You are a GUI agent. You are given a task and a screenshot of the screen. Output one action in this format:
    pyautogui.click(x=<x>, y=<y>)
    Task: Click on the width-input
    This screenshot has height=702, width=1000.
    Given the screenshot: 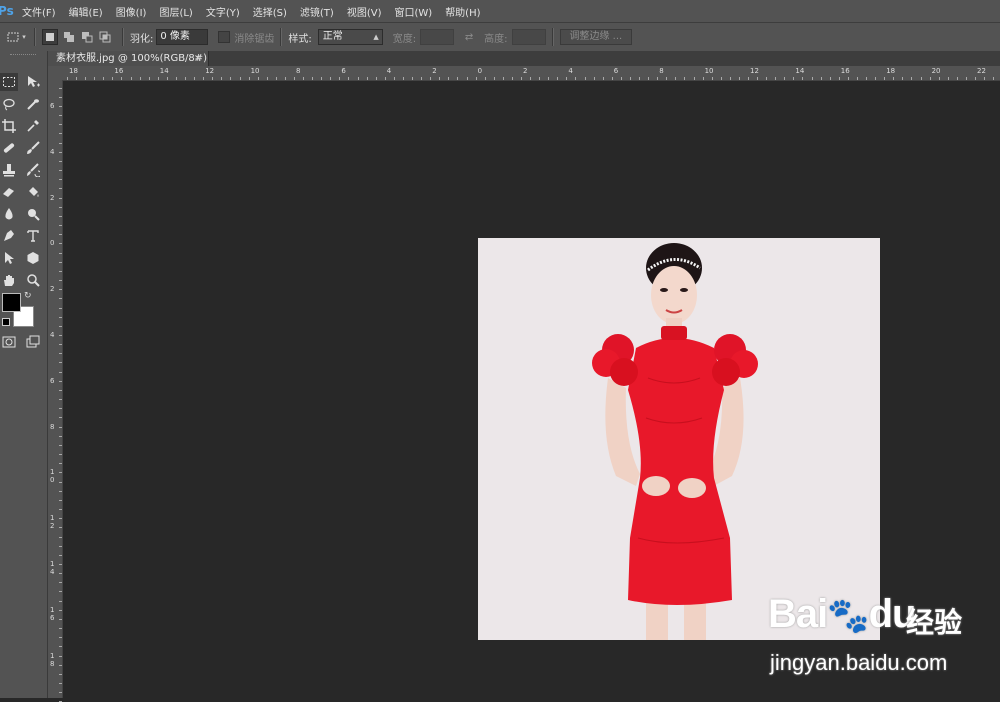 What is the action you would take?
    pyautogui.click(x=437, y=37)
    